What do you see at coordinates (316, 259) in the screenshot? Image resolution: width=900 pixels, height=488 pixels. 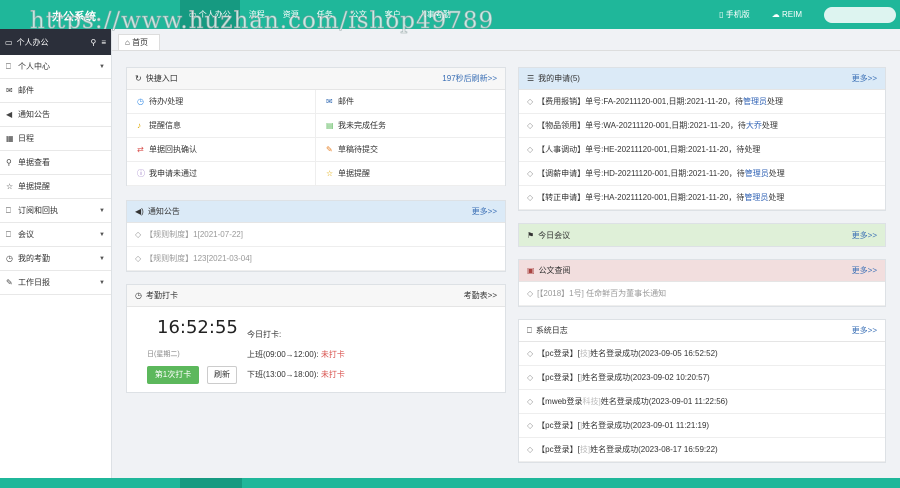 I see `notice-item: ◇ 【规则制度】 123[2021-03-04]` at bounding box center [316, 259].